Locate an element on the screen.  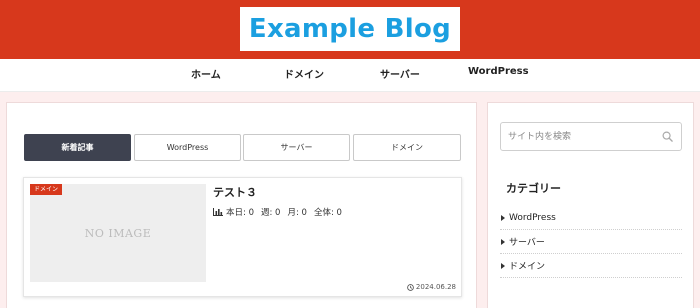
site-logo-text: Example Blog is located at coordinates (350, 29).